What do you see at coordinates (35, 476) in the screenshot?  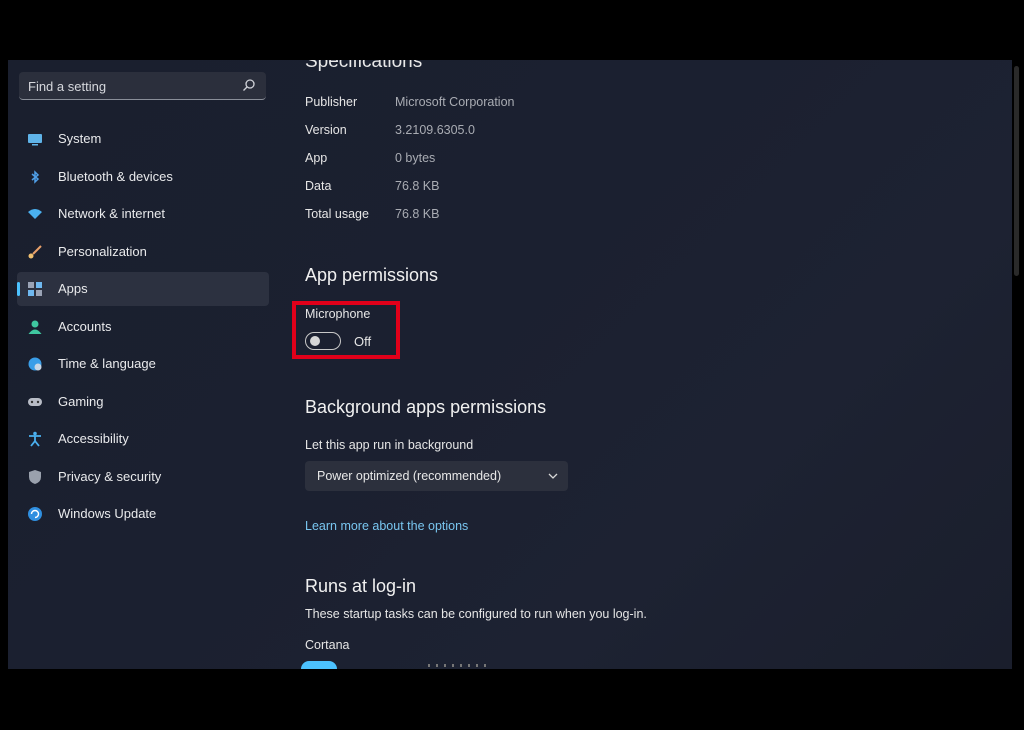 I see `shield-icon` at bounding box center [35, 476].